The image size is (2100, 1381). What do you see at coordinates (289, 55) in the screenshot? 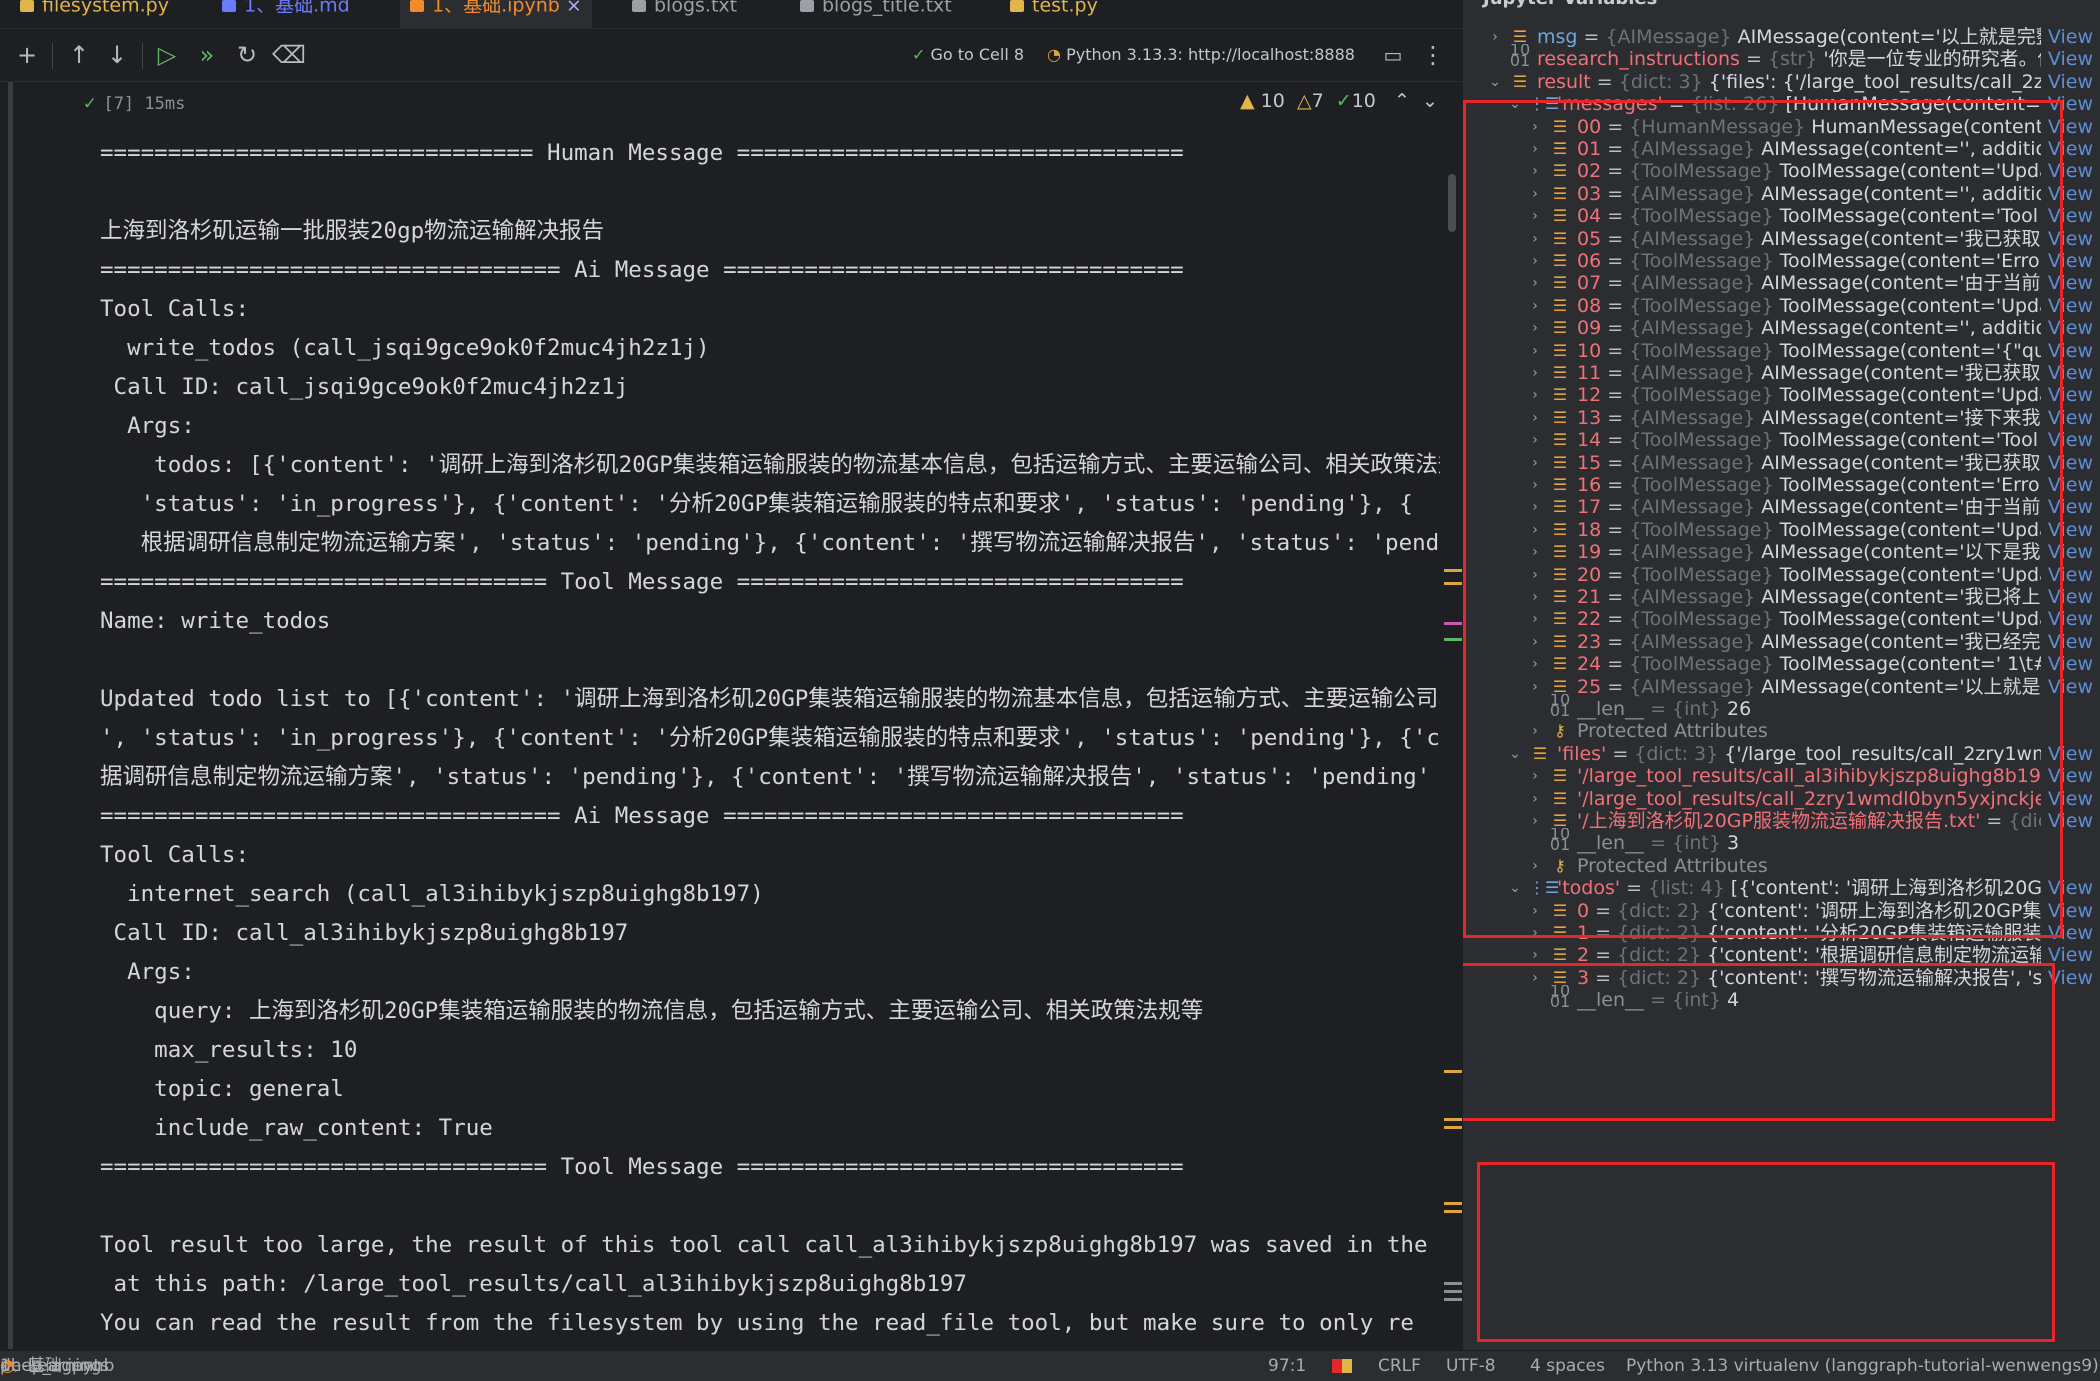
I see `clear-outputs-icon: ⌫` at bounding box center [289, 55].